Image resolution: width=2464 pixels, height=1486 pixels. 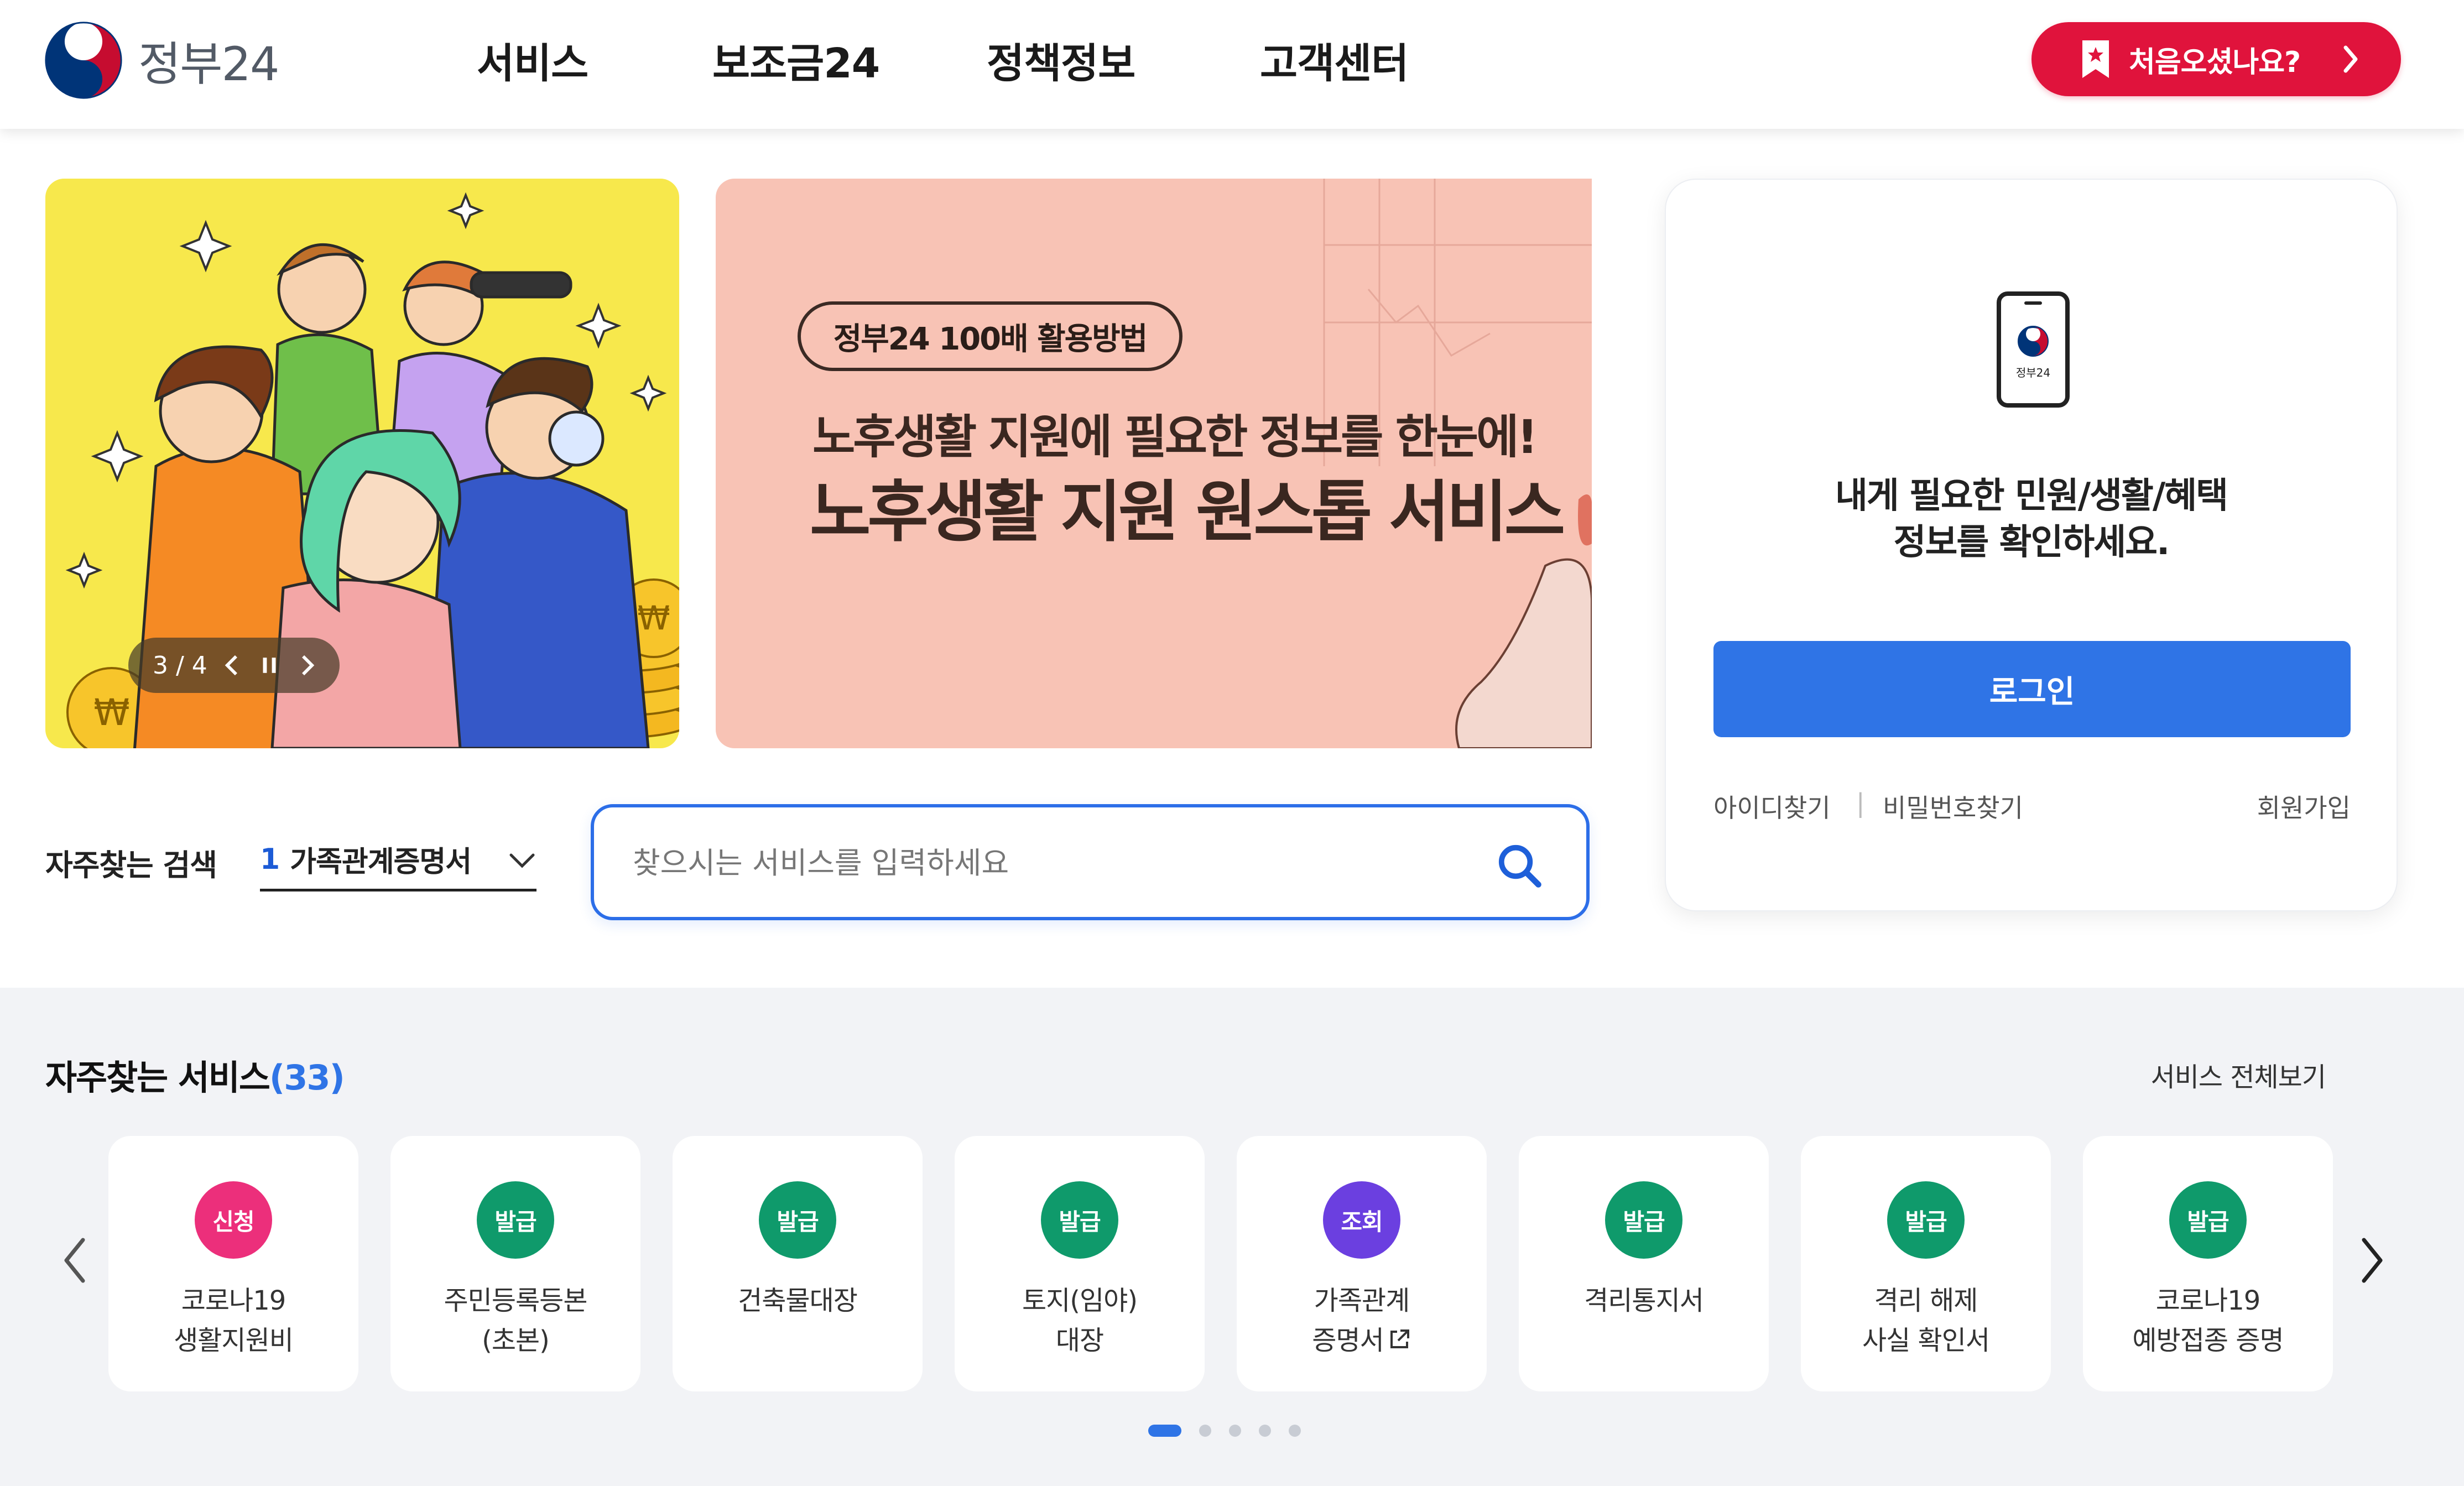 I want to click on service-name: 토지(임야) 대장, so click(x=1080, y=1320).